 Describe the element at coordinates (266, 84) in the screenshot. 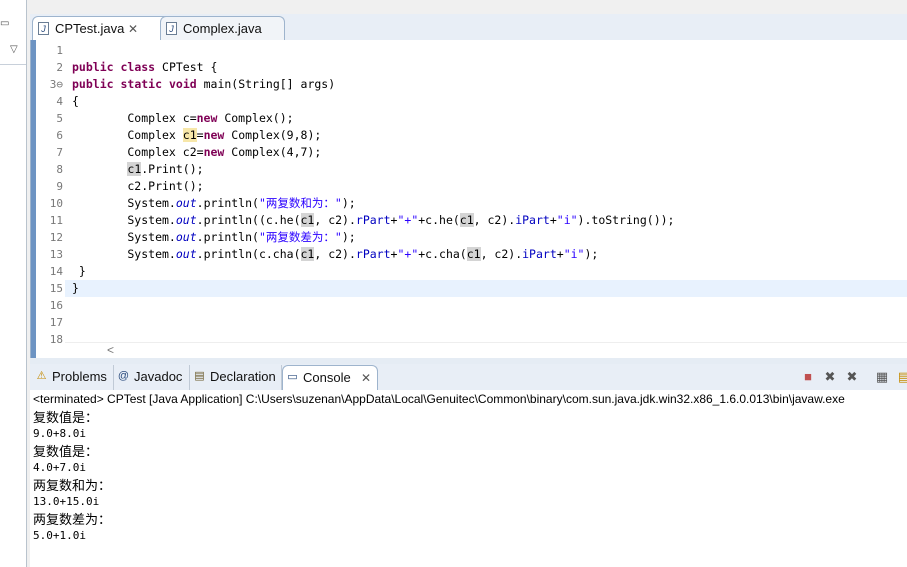

I see `code-text: main(String[] args)` at that location.